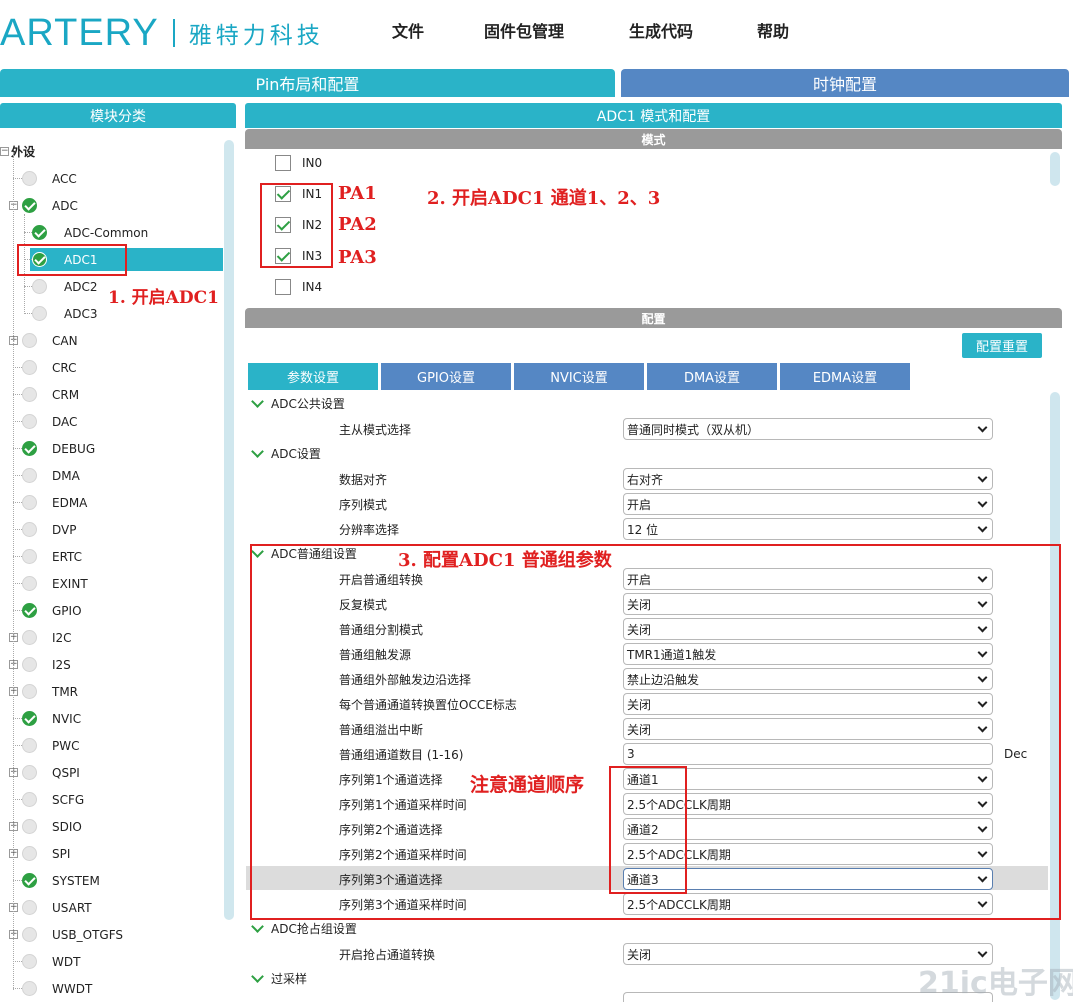 The image size is (1073, 1005). What do you see at coordinates (661, 30) in the screenshot?
I see `menu-generate-code: 生成代码` at bounding box center [661, 30].